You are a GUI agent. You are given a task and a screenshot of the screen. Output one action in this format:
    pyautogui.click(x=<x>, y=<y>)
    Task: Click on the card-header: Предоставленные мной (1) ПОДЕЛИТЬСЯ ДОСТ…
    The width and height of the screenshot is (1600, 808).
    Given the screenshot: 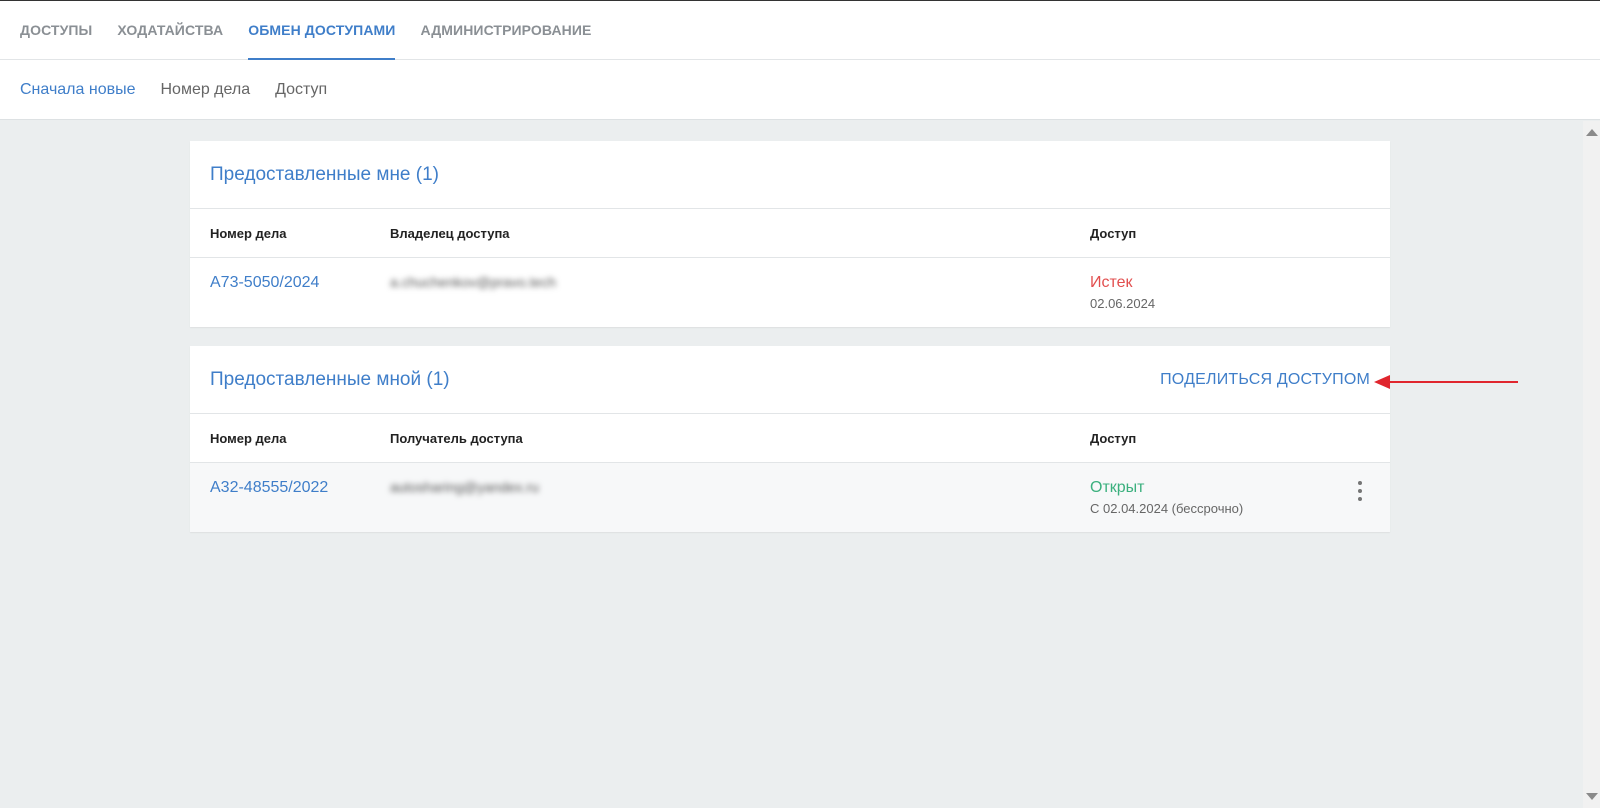 What is the action you would take?
    pyautogui.click(x=790, y=380)
    